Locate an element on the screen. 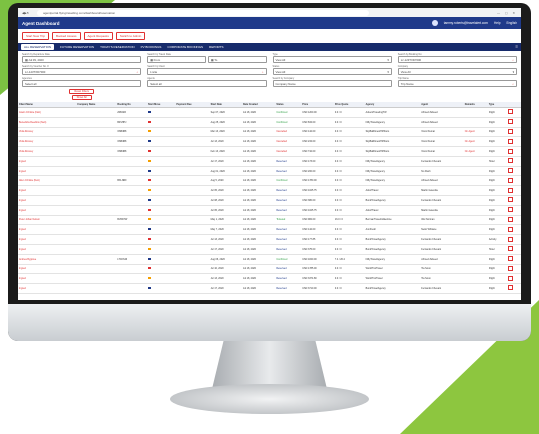 The image size is (539, 434). help-link: Help is located at coordinates (497, 23).